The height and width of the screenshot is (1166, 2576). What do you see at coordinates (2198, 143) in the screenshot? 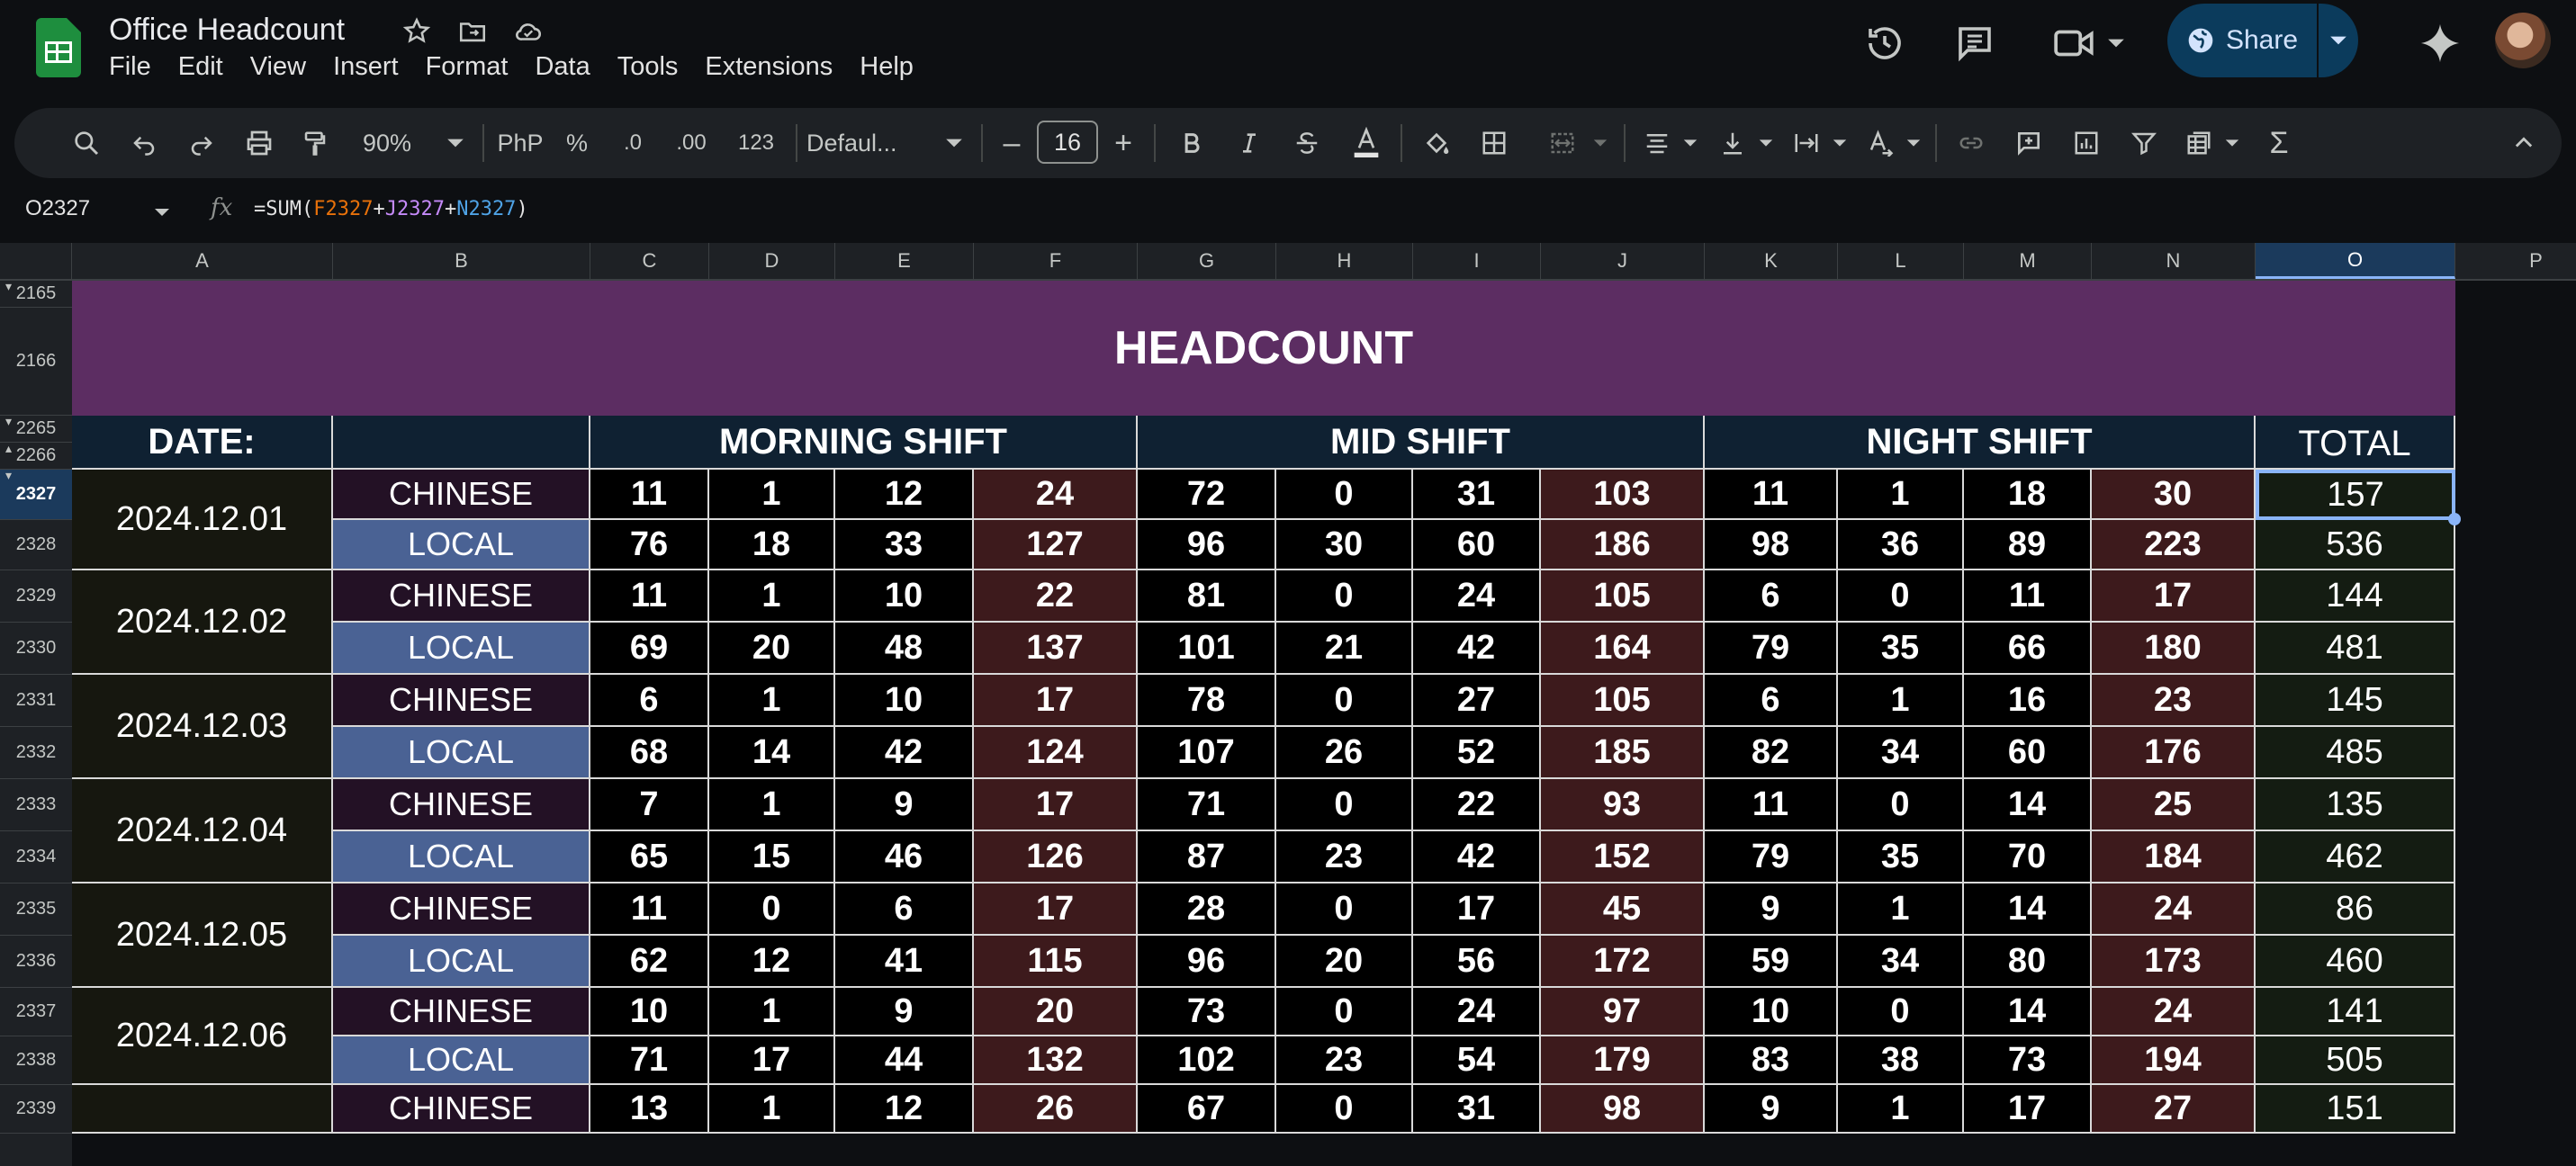
I see `table-views-icon` at bounding box center [2198, 143].